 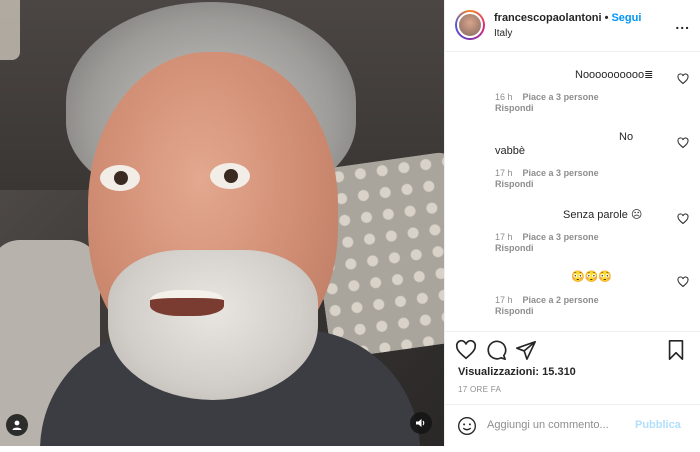 What do you see at coordinates (676, 350) in the screenshot?
I see `bookmark-icon` at bounding box center [676, 350].